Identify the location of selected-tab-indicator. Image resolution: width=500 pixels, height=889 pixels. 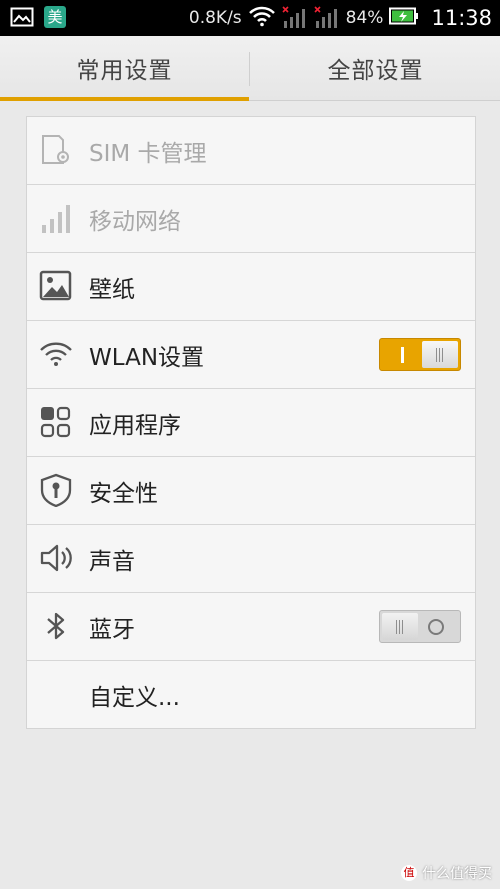
(124, 99).